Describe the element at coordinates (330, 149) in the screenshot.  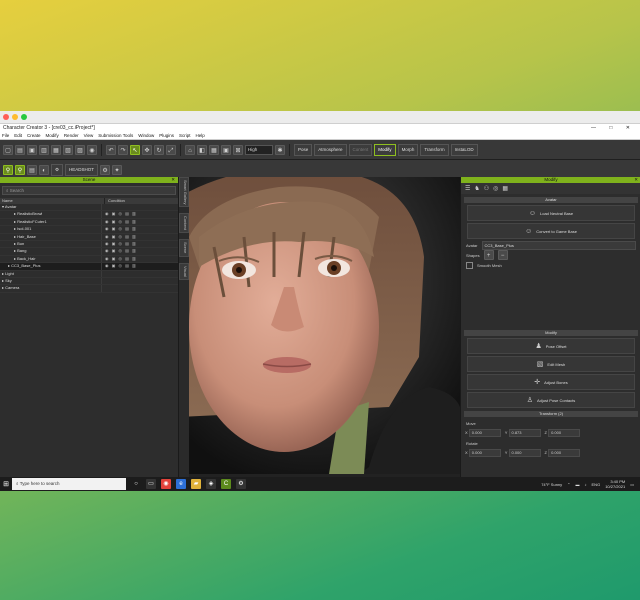
I see `atmosphere-button: Atmosphere` at that location.